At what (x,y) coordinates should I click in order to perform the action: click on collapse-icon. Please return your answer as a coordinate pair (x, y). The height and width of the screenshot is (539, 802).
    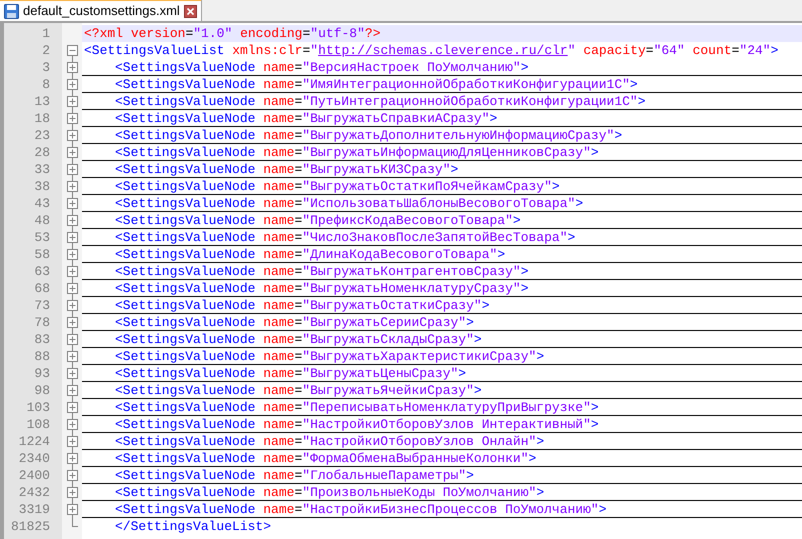
    Looking at the image, I should click on (72, 50).